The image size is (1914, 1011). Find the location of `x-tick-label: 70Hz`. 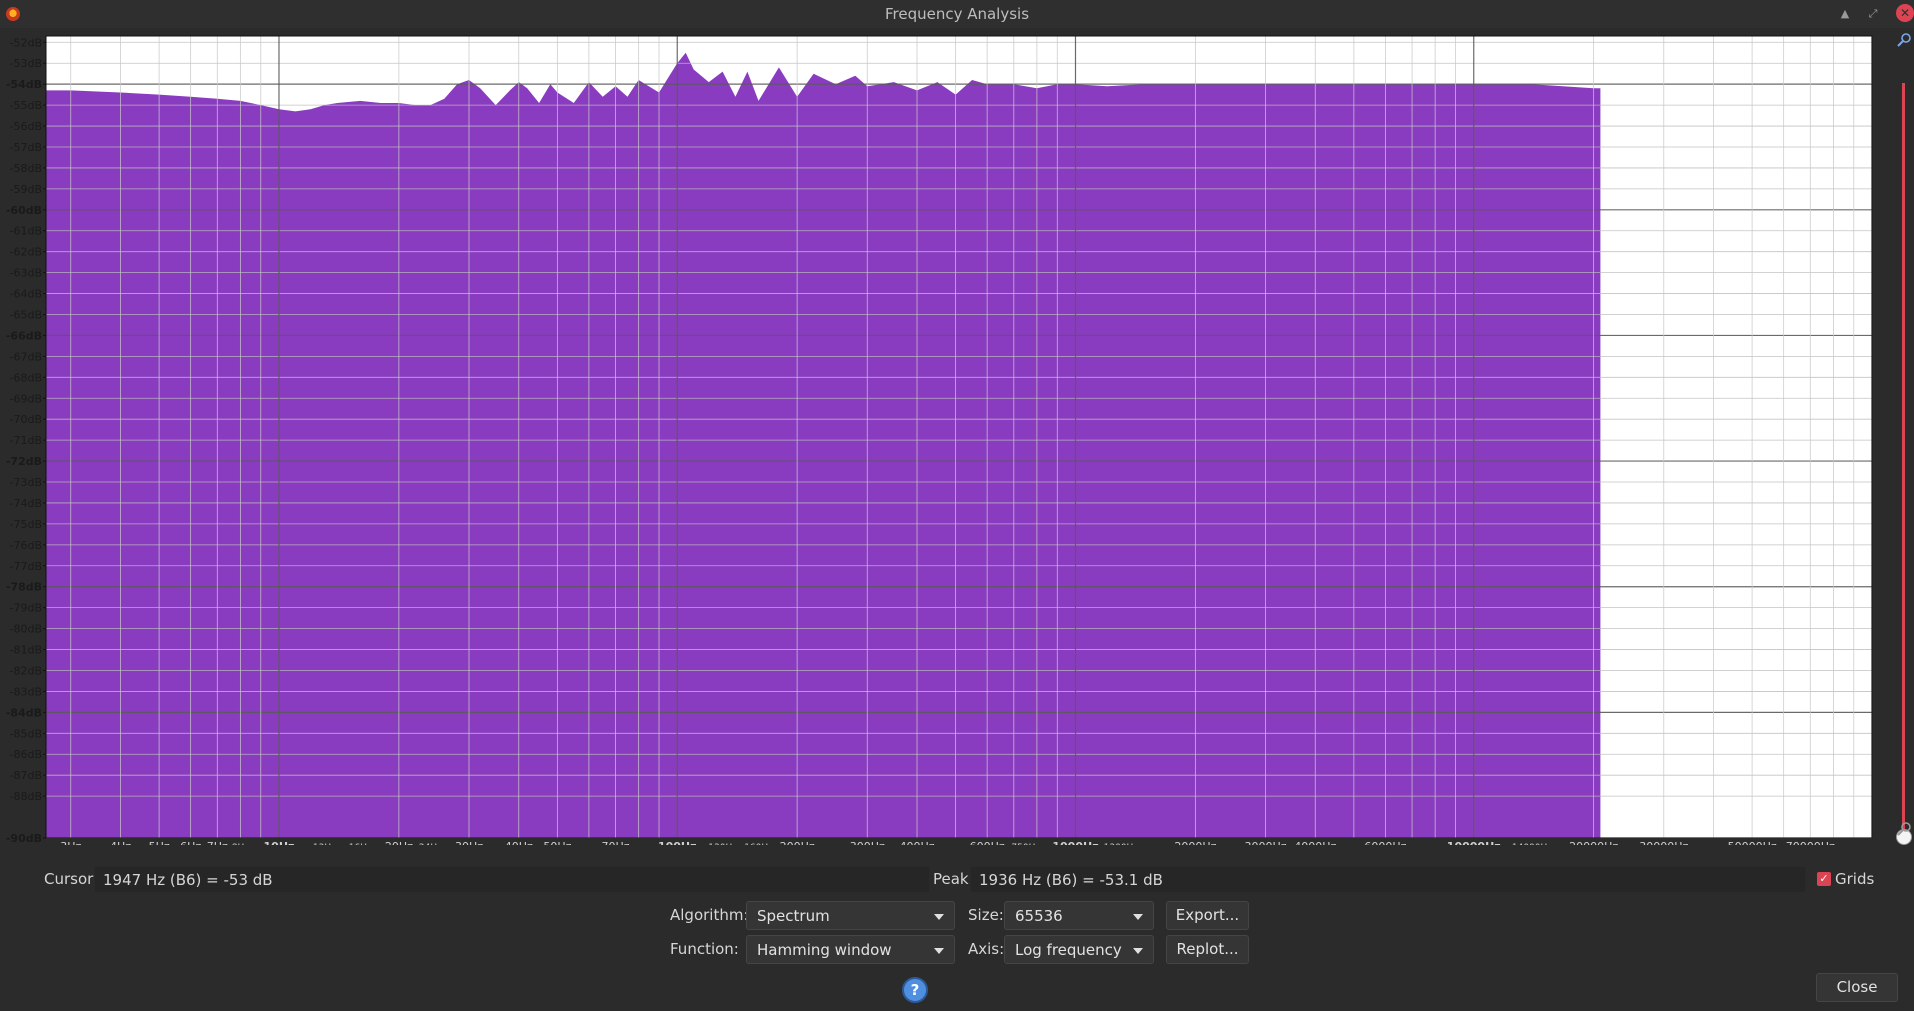

x-tick-label: 70Hz is located at coordinates (616, 842).